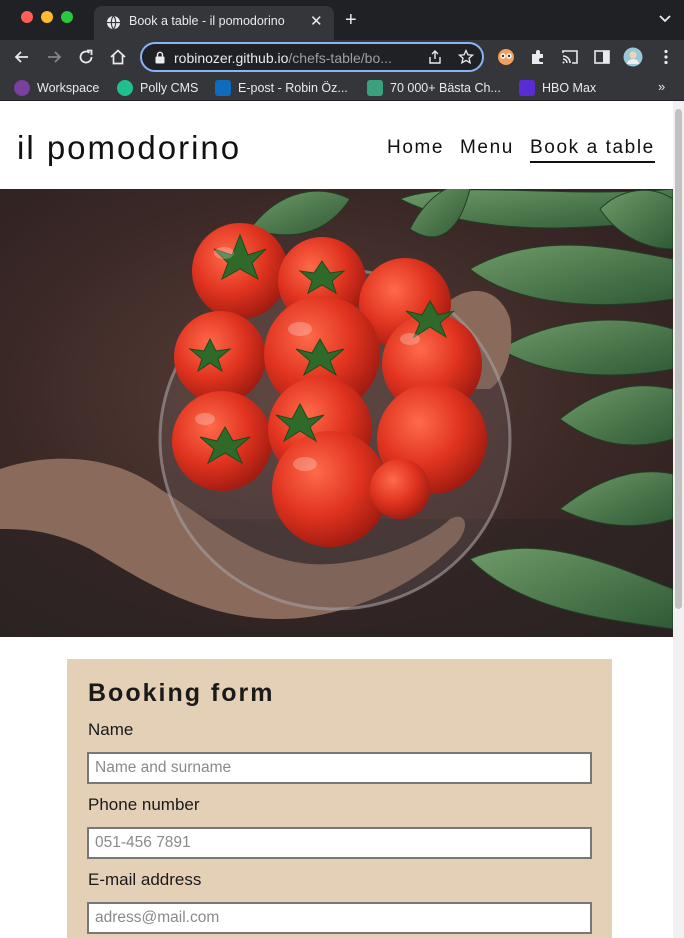  I want to click on site-header: il pomodorino Home Menu Book a table, so click(336, 145).